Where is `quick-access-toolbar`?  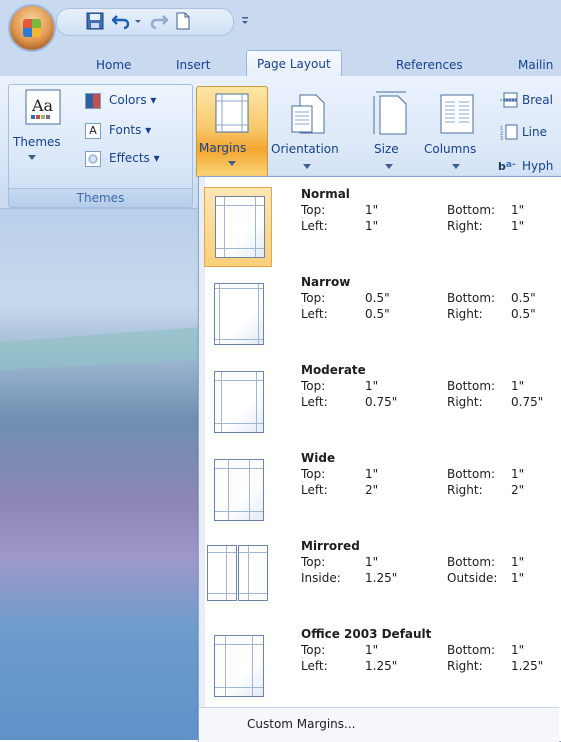
quick-access-toolbar is located at coordinates (280, 24).